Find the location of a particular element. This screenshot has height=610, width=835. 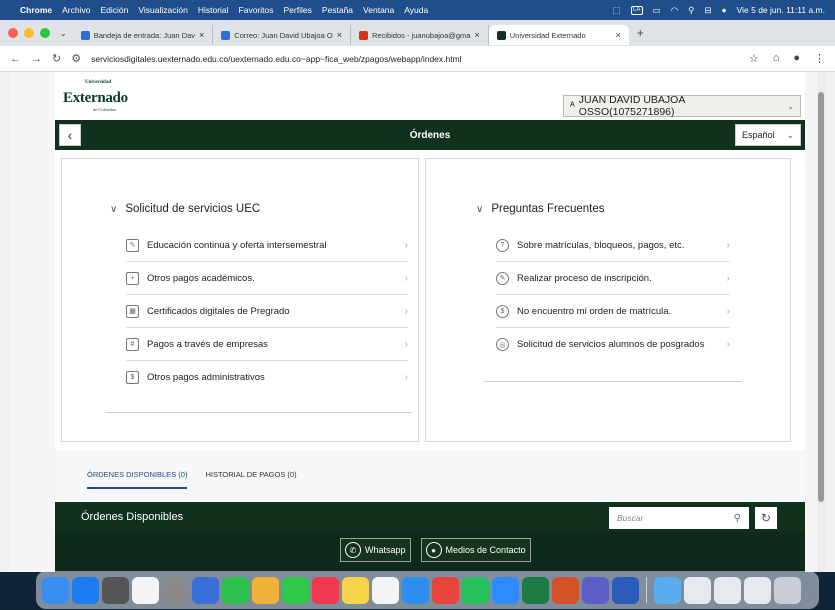

list-item: $ Otros pagos administrativos › is located at coordinates (267, 377).